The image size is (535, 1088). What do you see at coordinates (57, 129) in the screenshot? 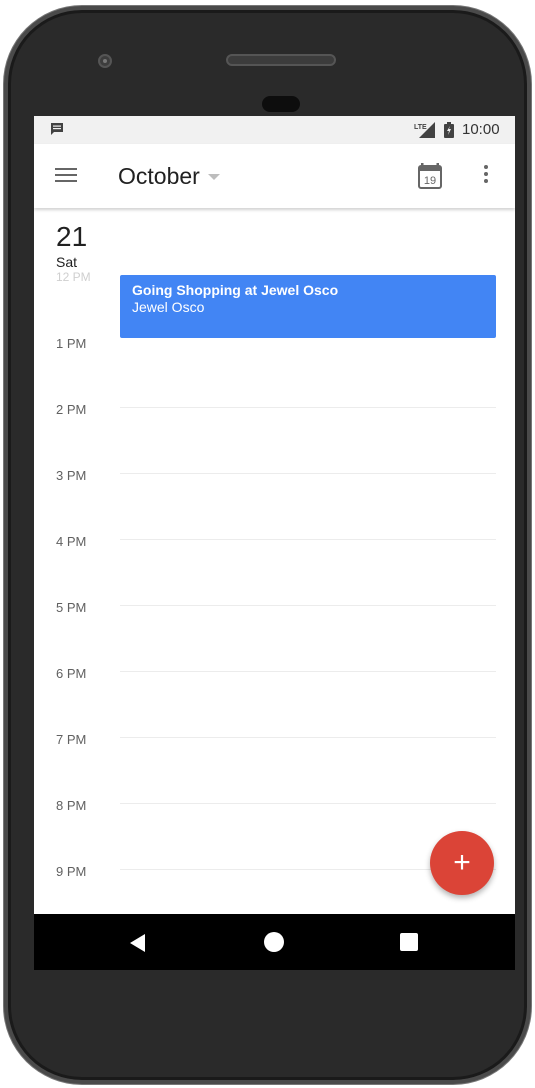
I see `notification-icon` at bounding box center [57, 129].